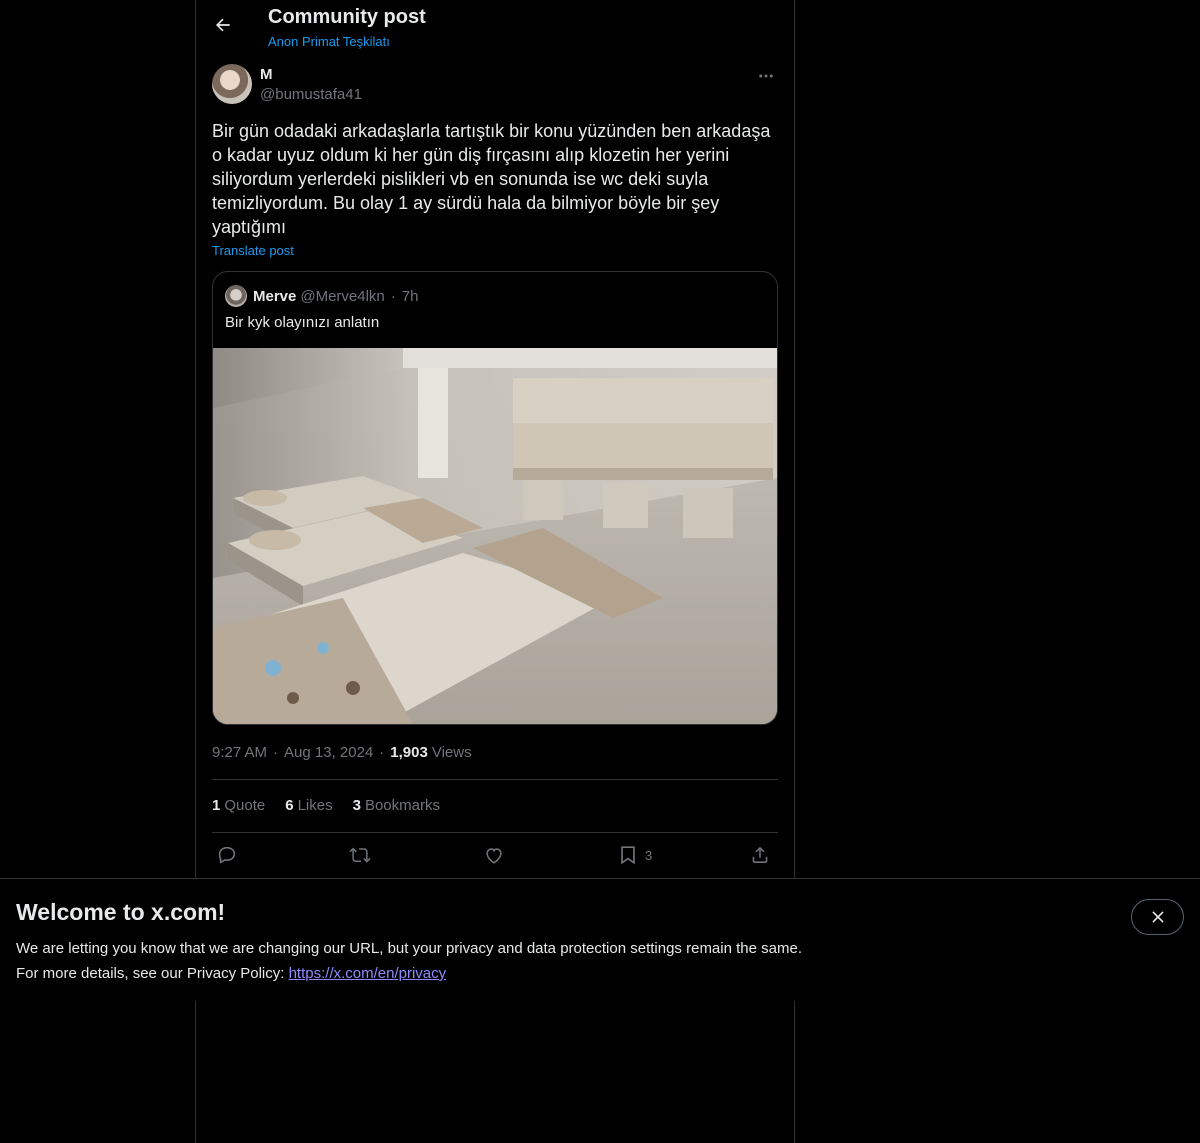 The height and width of the screenshot is (1143, 1200). I want to click on back-button, so click(223, 25).